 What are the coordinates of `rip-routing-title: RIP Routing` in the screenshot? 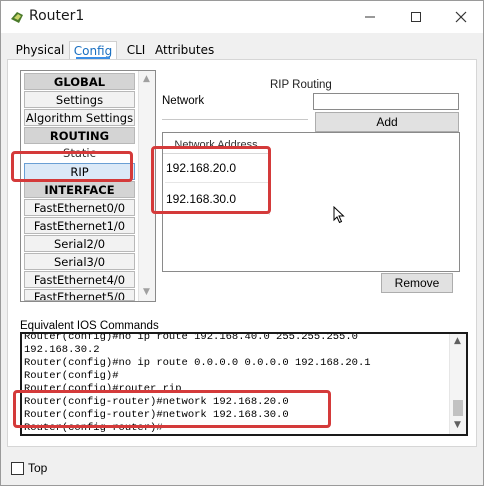 It's located at (301, 85).